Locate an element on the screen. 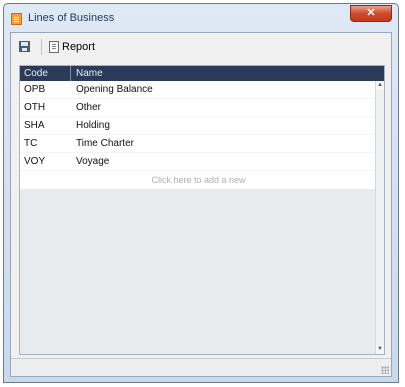 Image resolution: width=405 pixels, height=387 pixels. table-row: VOY Voyage is located at coordinates (198, 162).